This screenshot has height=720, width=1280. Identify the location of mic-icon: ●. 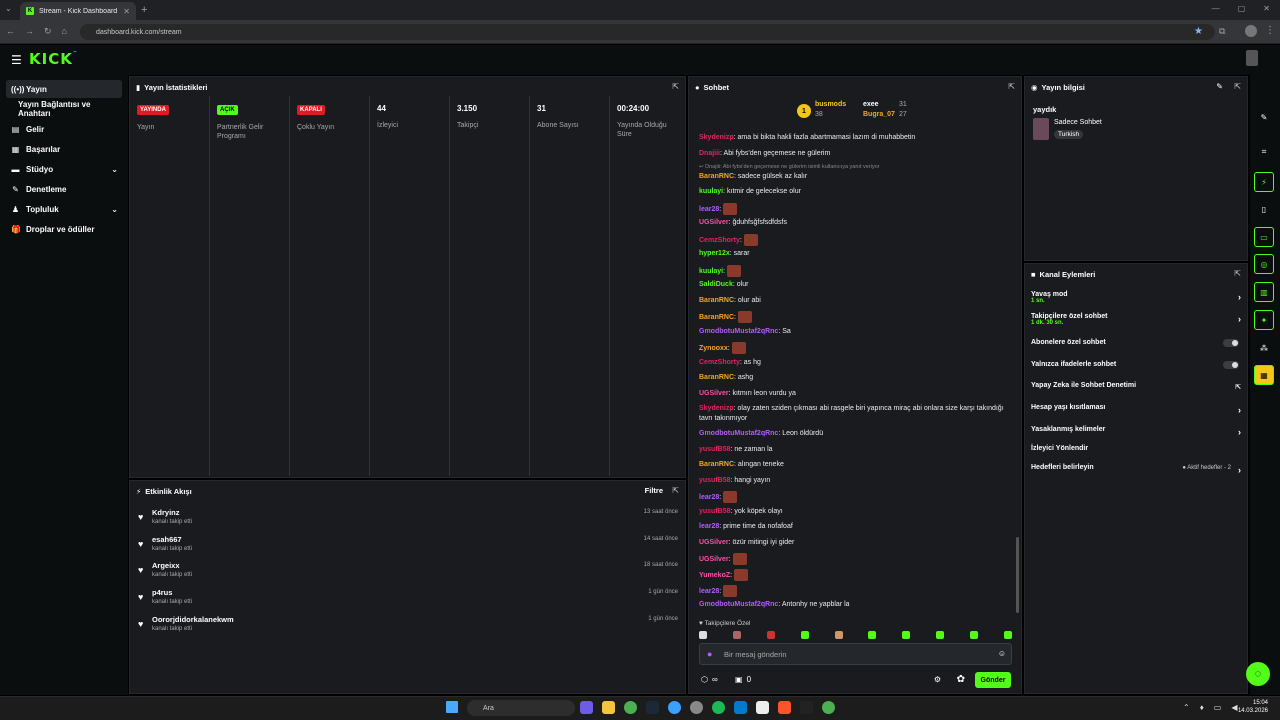
(709, 654).